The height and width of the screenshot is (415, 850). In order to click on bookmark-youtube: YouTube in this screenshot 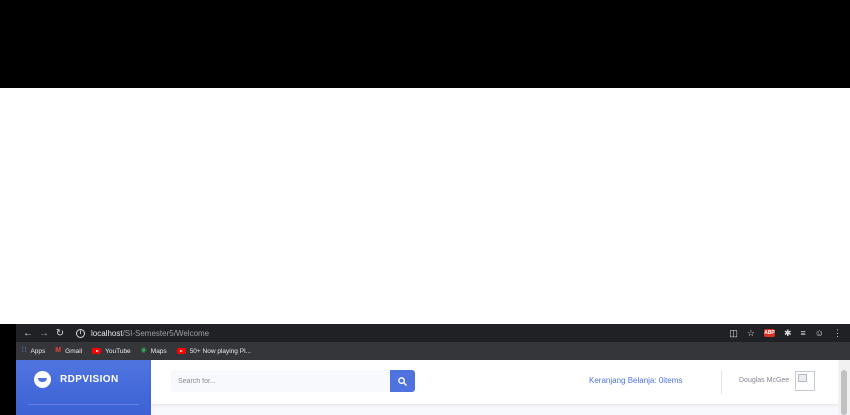, I will do `click(111, 351)`.